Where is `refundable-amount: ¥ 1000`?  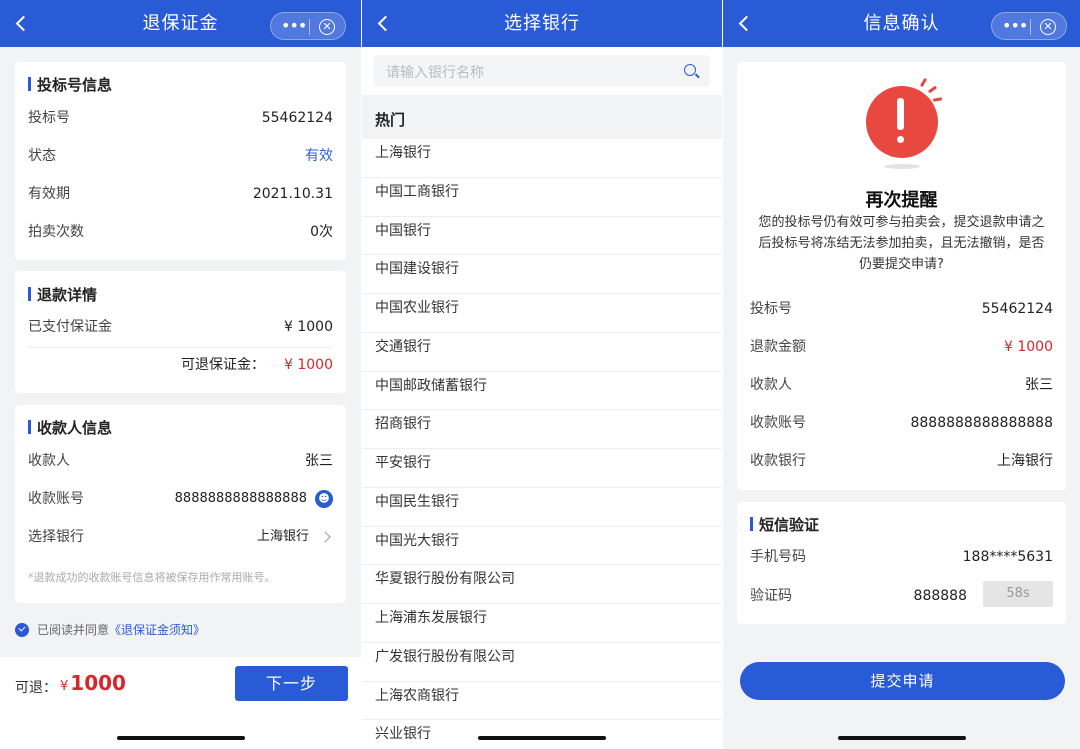 refundable-amount: ¥ 1000 is located at coordinates (308, 365).